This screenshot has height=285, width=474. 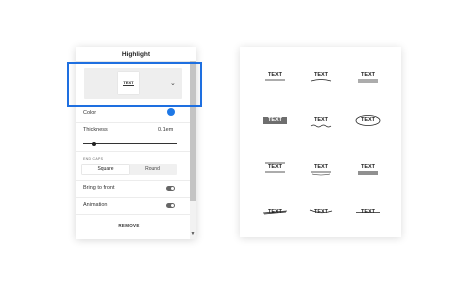 What do you see at coordinates (193, 234) in the screenshot?
I see `scroll-down-arrow-icon: ▼` at bounding box center [193, 234].